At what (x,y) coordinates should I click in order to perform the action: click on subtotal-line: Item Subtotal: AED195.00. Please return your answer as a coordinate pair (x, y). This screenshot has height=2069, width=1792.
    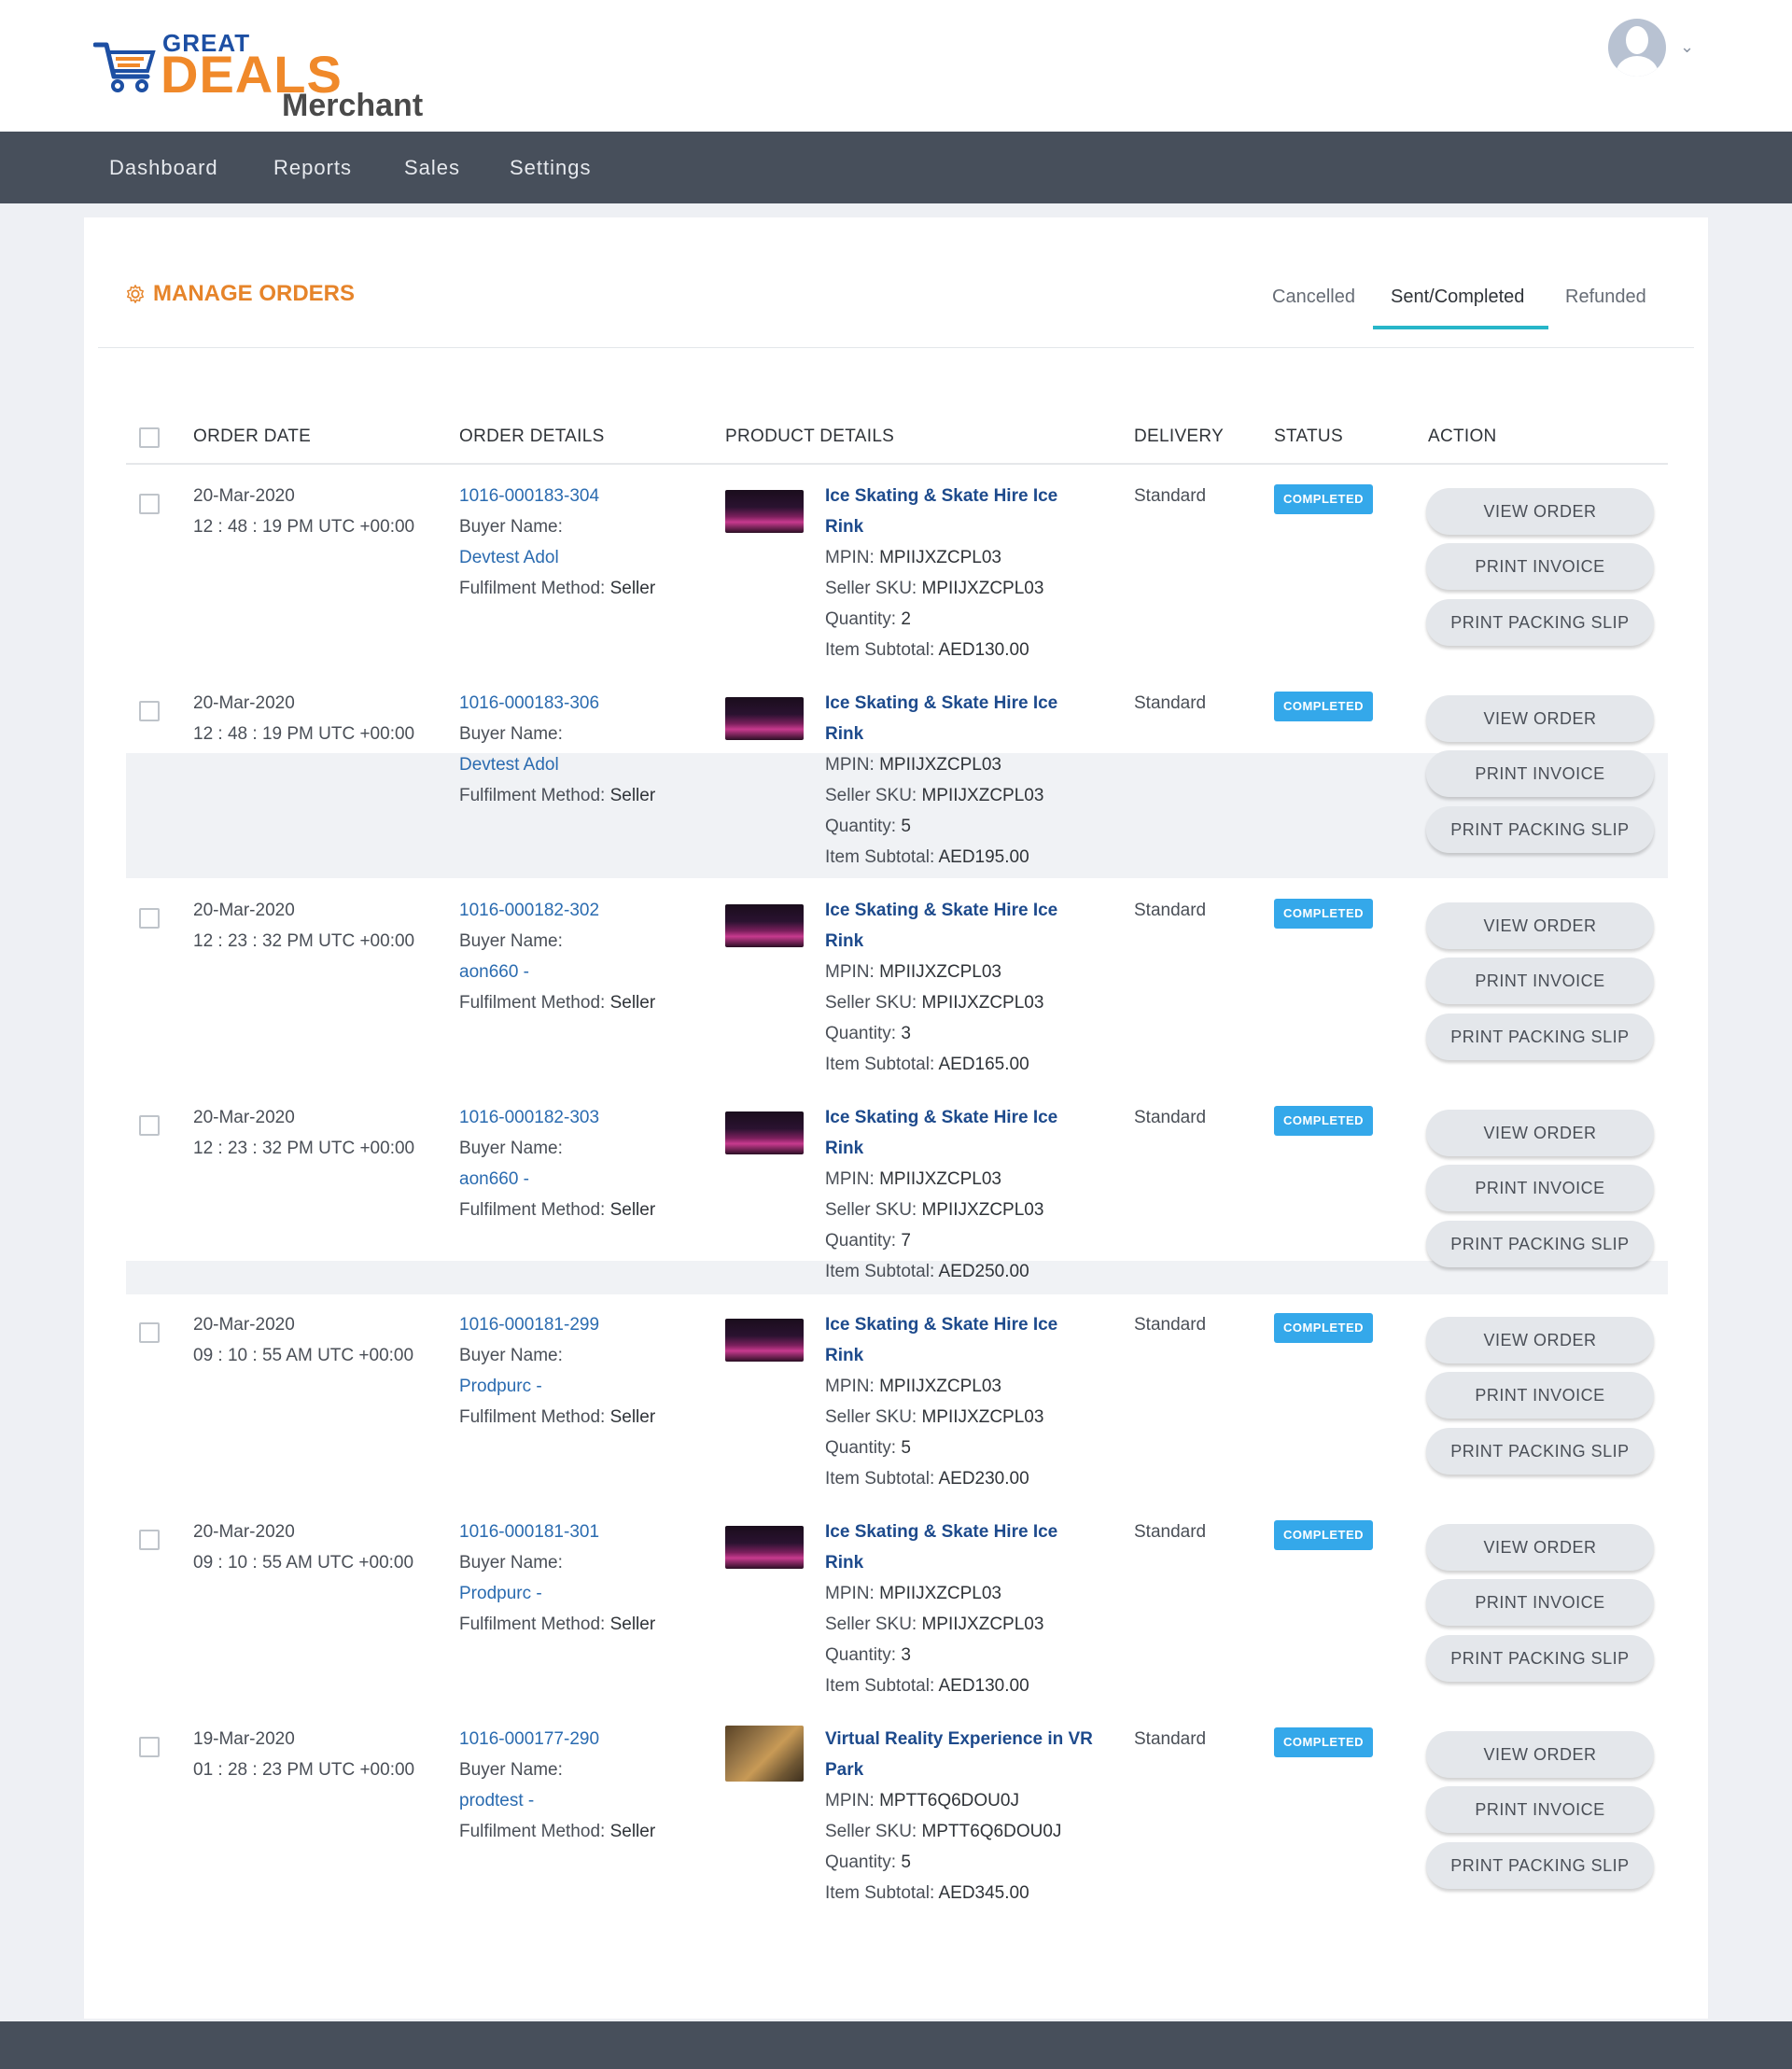
    Looking at the image, I should click on (941, 857).